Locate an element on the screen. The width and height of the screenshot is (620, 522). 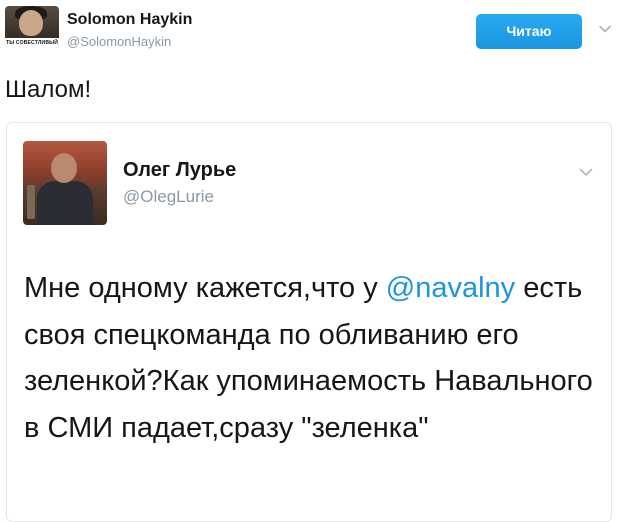
author-handle: @SolomonHaykin is located at coordinates (119, 41).